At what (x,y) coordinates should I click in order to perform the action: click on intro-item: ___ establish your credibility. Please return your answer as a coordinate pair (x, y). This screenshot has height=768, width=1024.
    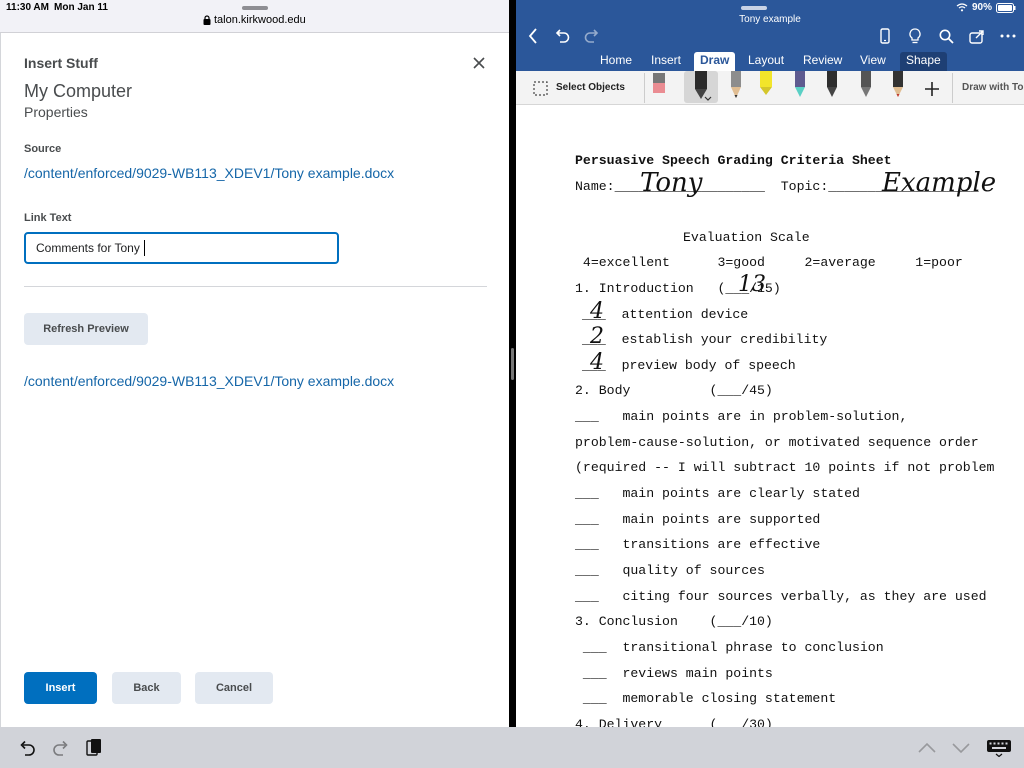
    Looking at the image, I should click on (705, 339).